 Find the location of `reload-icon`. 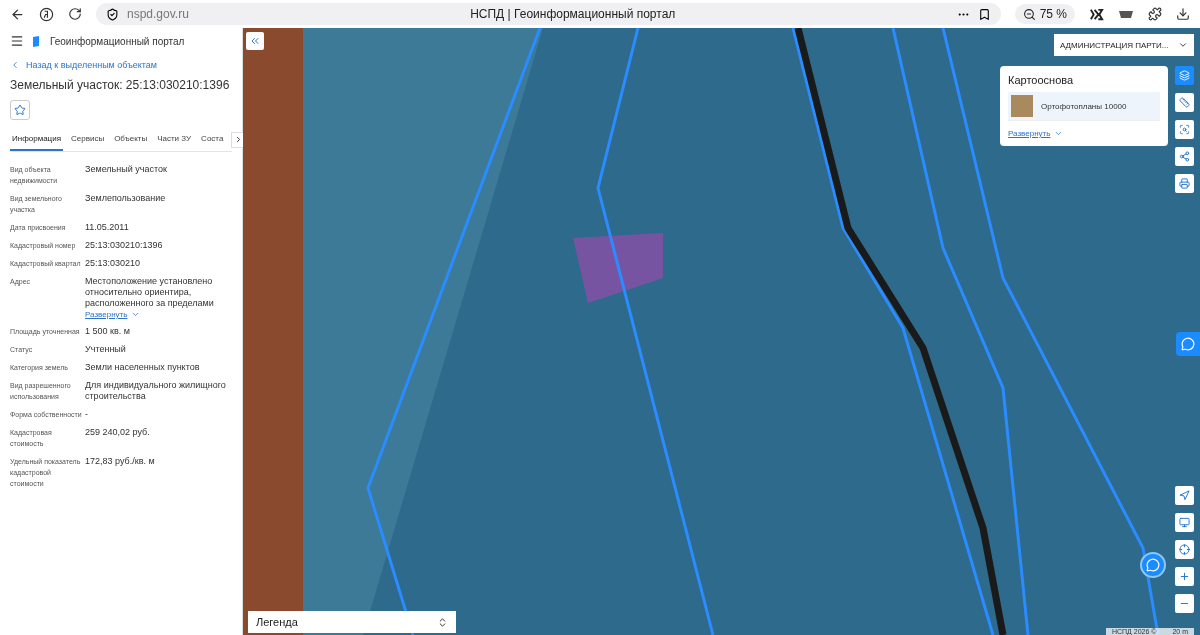

reload-icon is located at coordinates (75, 14).